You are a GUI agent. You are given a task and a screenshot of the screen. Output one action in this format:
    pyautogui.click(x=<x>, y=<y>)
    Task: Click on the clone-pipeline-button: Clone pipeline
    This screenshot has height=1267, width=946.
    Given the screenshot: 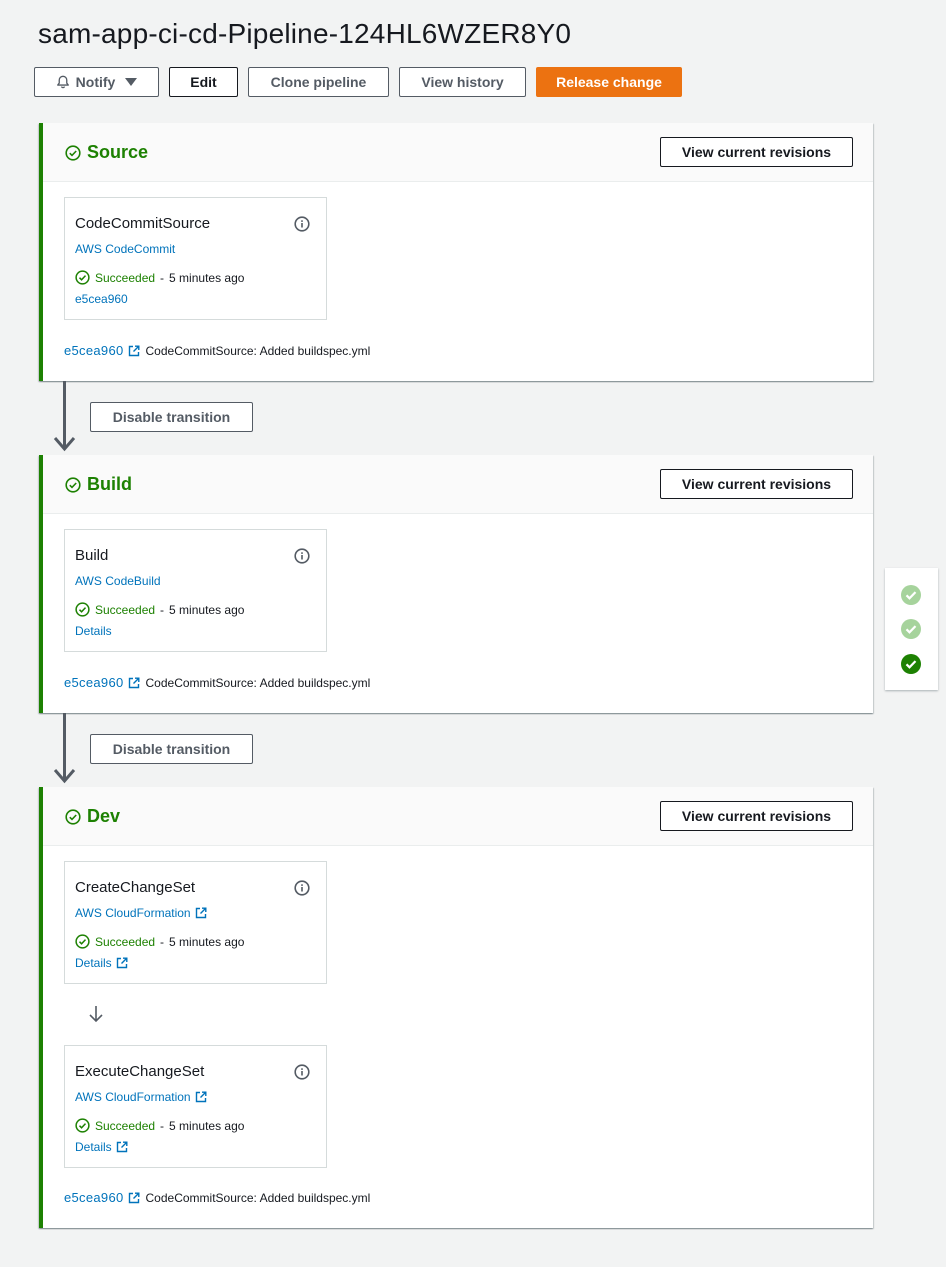 What is the action you would take?
    pyautogui.click(x=318, y=82)
    